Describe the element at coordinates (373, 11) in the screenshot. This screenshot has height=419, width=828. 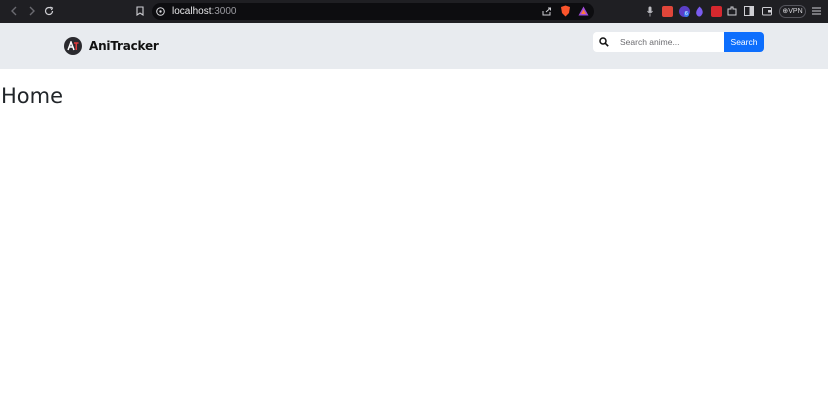
I see `address-bar: localhost:3000` at that location.